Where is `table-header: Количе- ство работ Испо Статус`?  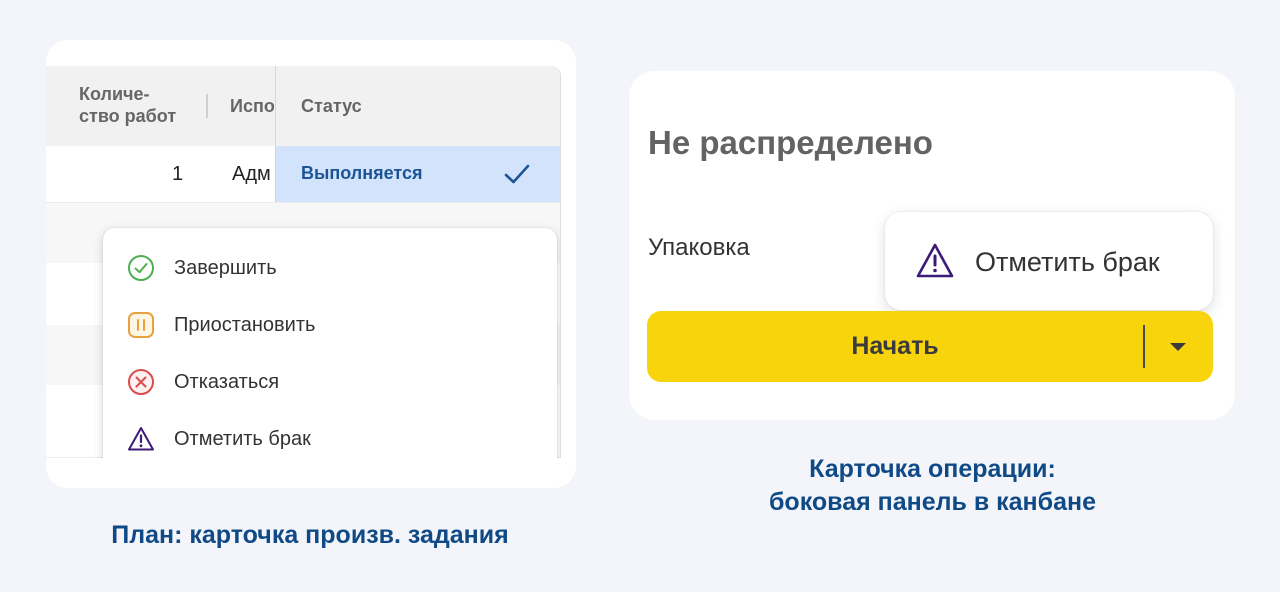 table-header: Количе- ство работ Испо Статус is located at coordinates (303, 106).